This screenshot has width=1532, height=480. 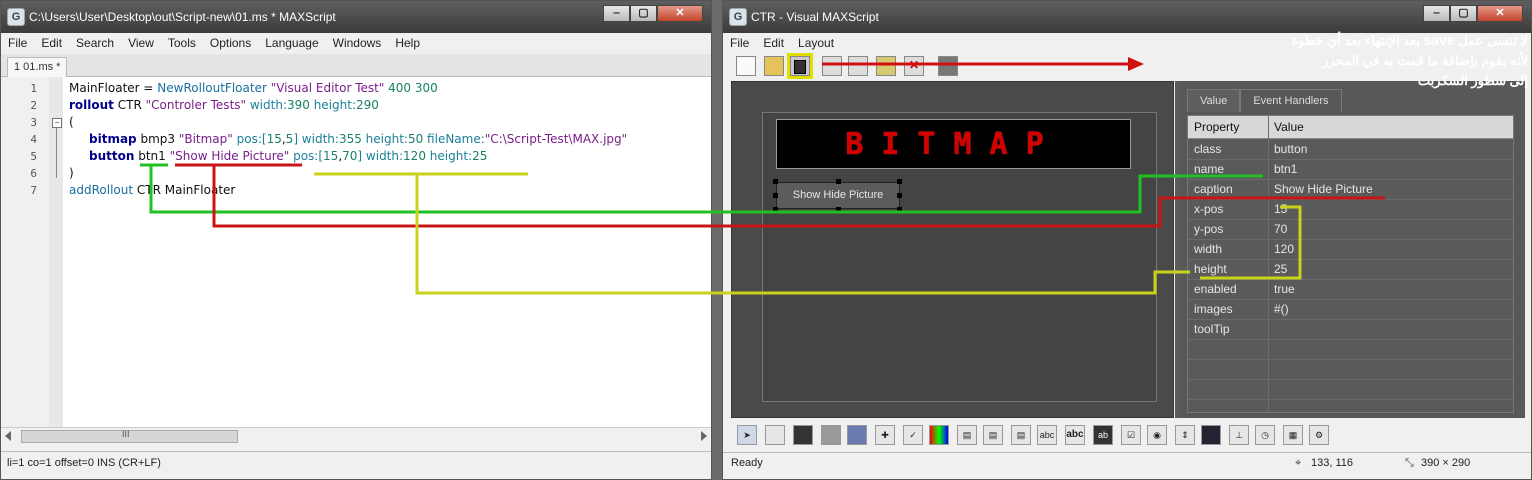 What do you see at coordinates (1131, 435) in the screenshot?
I see `checkbox-tool-icon: ☑` at bounding box center [1131, 435].